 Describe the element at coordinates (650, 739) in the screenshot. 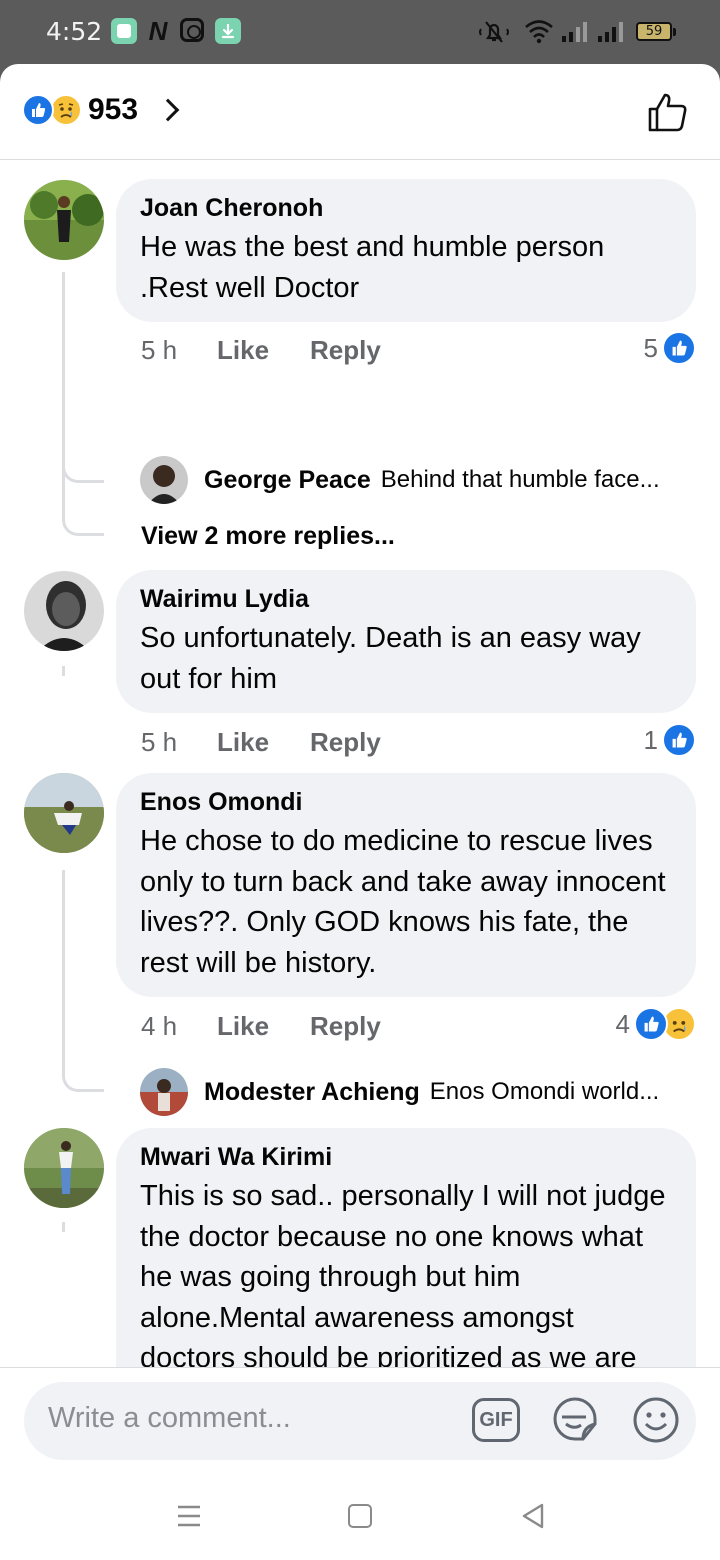

I see `reaction-count-value: 1` at that location.